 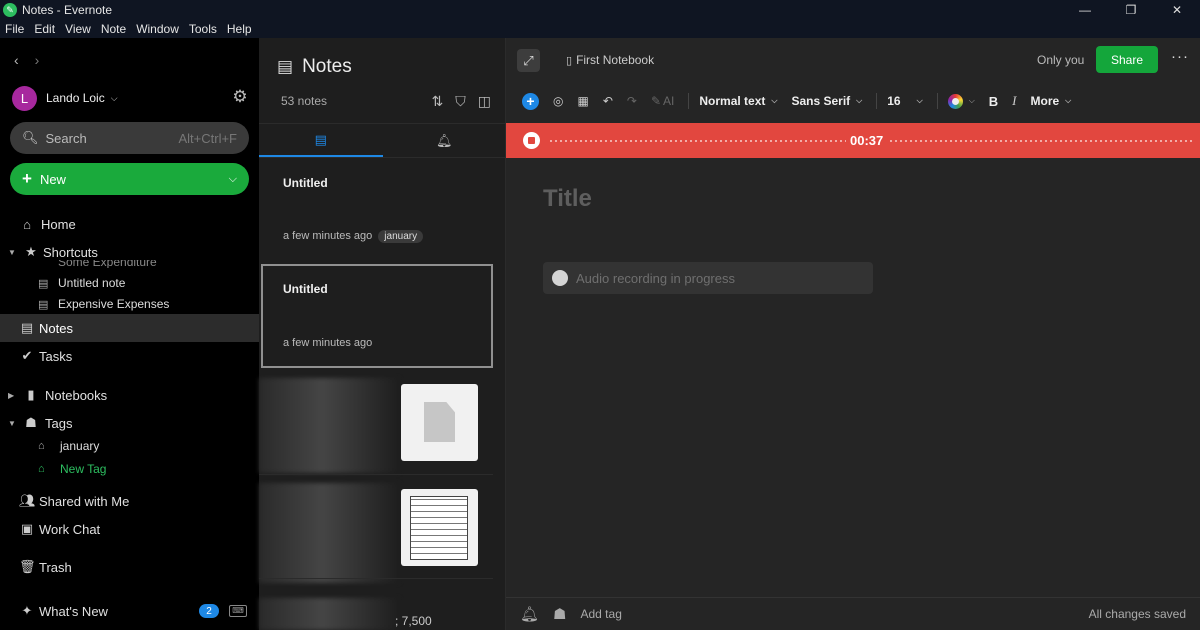 What do you see at coordinates (738, 101) in the screenshot?
I see `text-style-dropdown: Normal text ⌵` at bounding box center [738, 101].